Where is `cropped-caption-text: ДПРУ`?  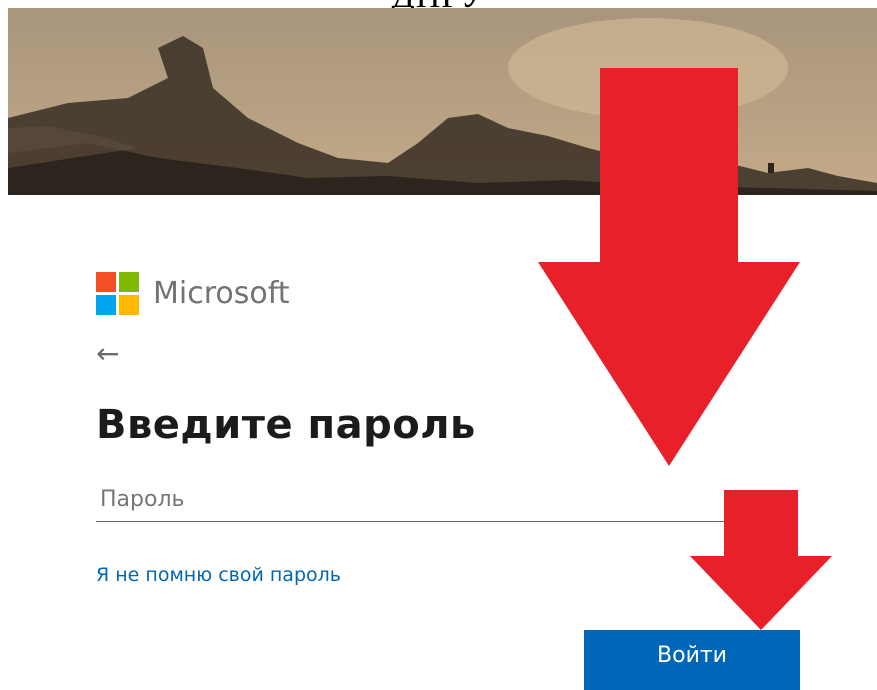
cropped-caption-text: ДПРУ is located at coordinates (438, 4).